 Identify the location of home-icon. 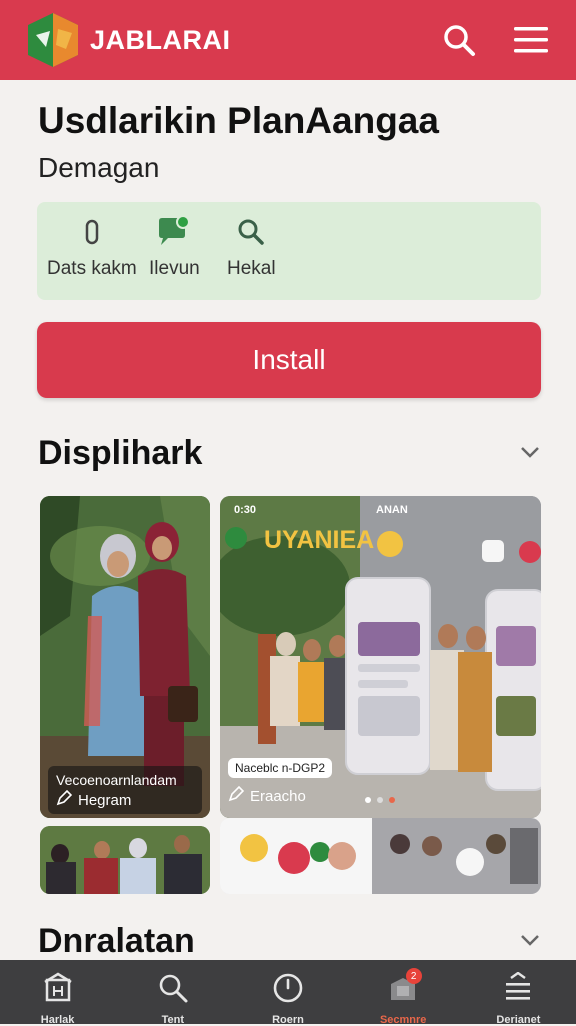
(58, 989).